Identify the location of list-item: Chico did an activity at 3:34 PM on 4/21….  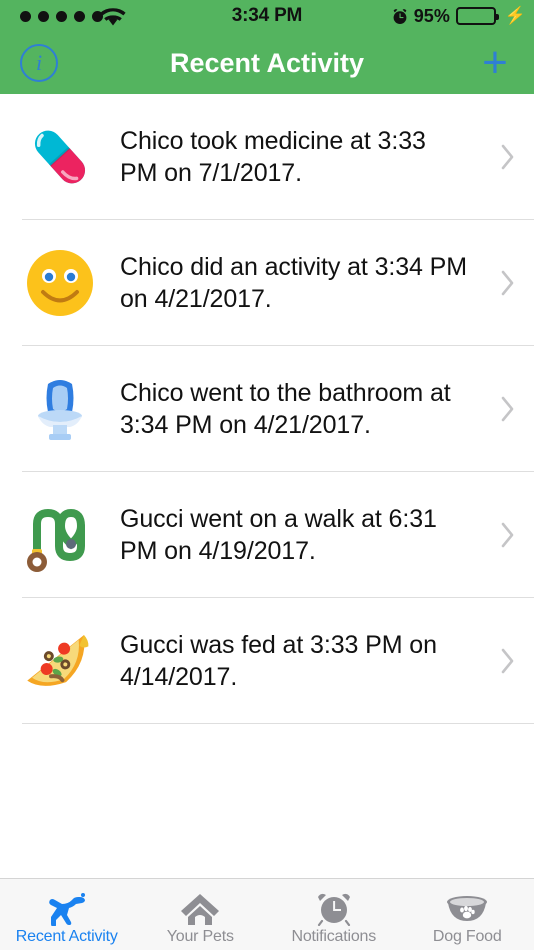
(267, 282).